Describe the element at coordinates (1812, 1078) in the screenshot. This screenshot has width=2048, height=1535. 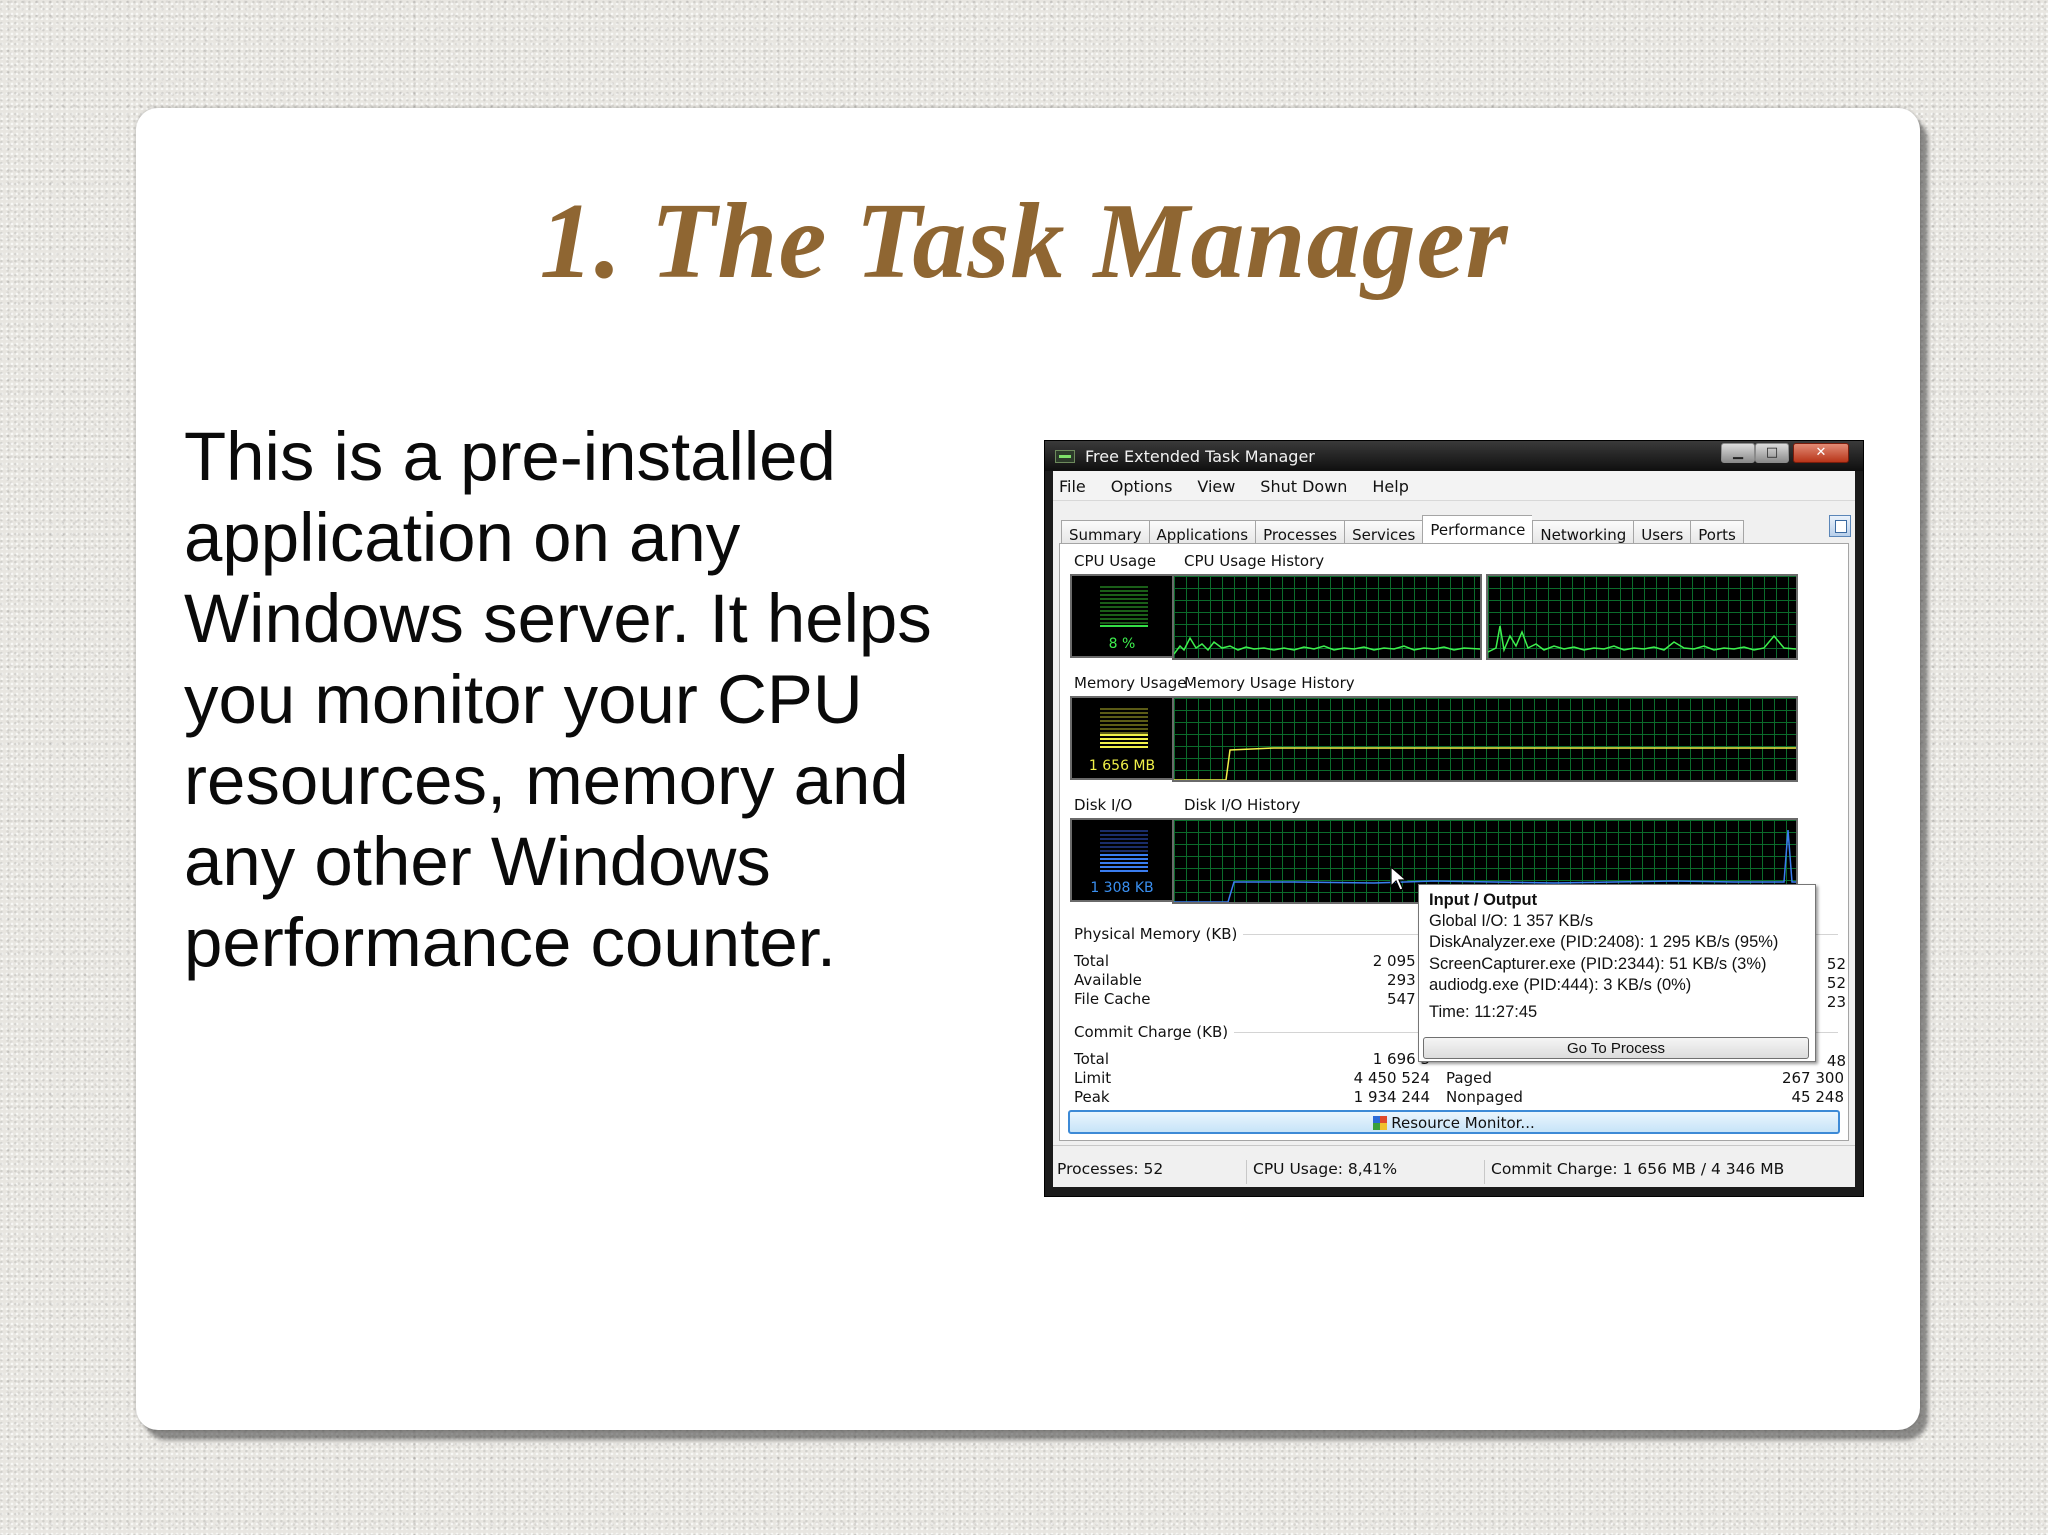
I see `kernel-paged-value: 267 300` at that location.